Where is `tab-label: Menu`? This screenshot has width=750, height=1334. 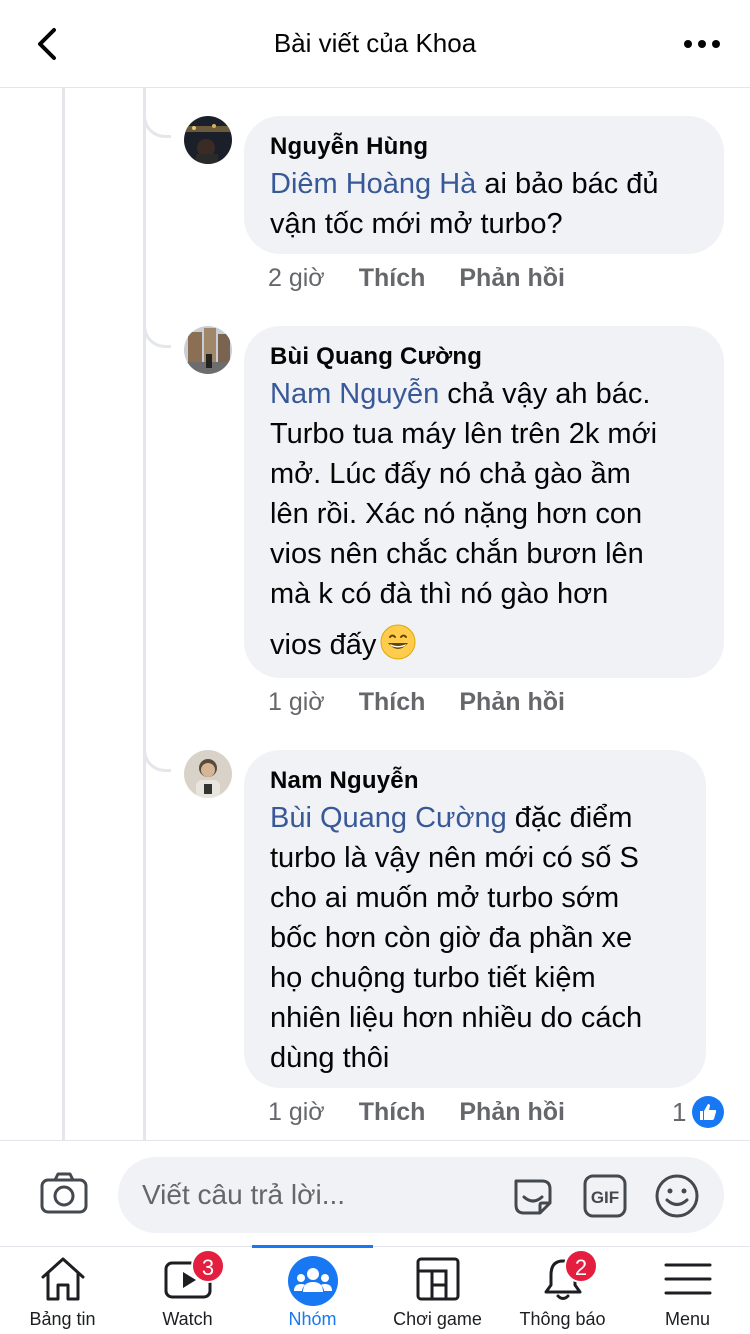
tab-label: Menu is located at coordinates (687, 1319).